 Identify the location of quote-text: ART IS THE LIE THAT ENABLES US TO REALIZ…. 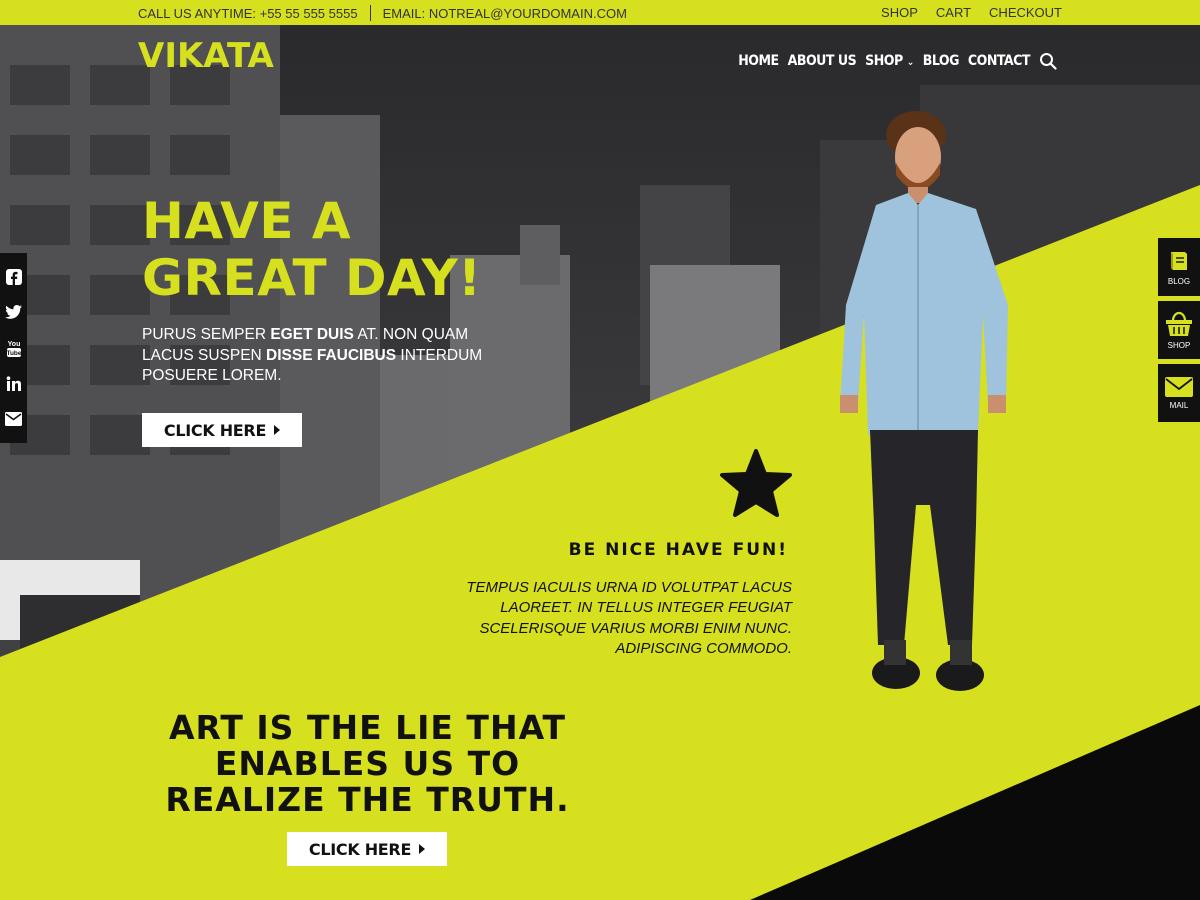
(367, 763).